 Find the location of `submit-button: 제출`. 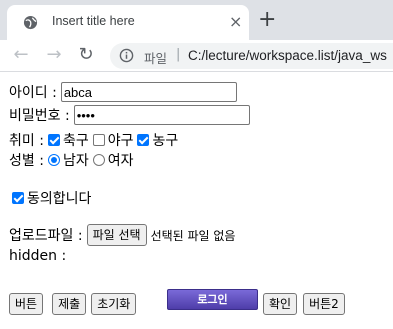

submit-button: 제출 is located at coordinates (69, 304).